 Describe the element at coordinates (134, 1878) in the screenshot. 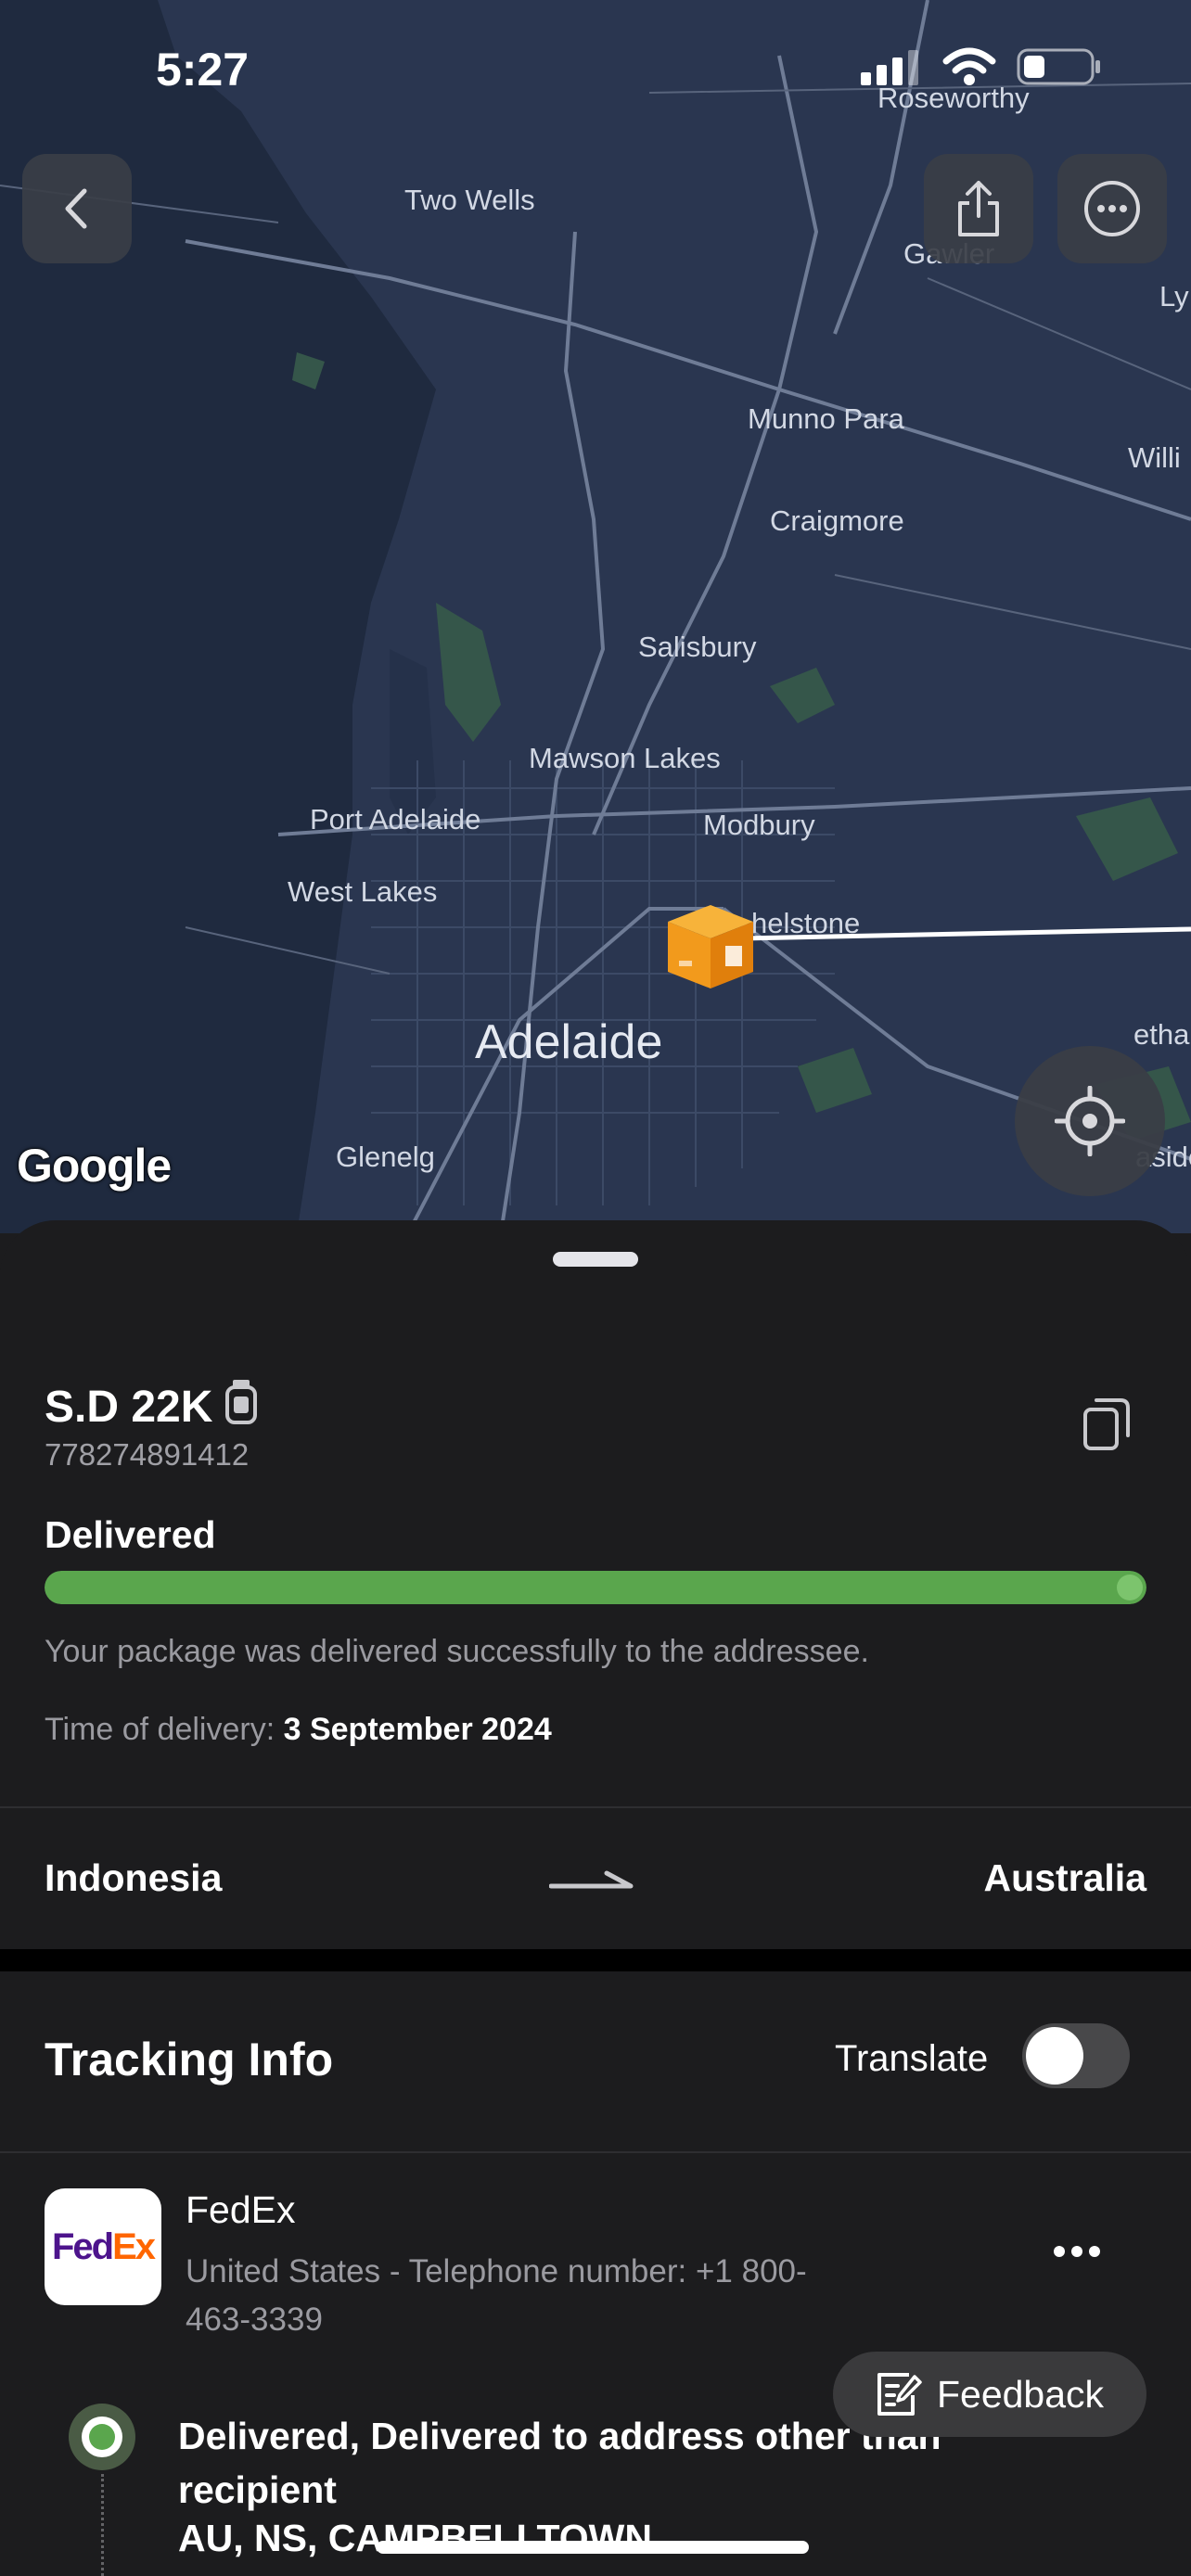

I see `origin-country: Indonesia` at that location.